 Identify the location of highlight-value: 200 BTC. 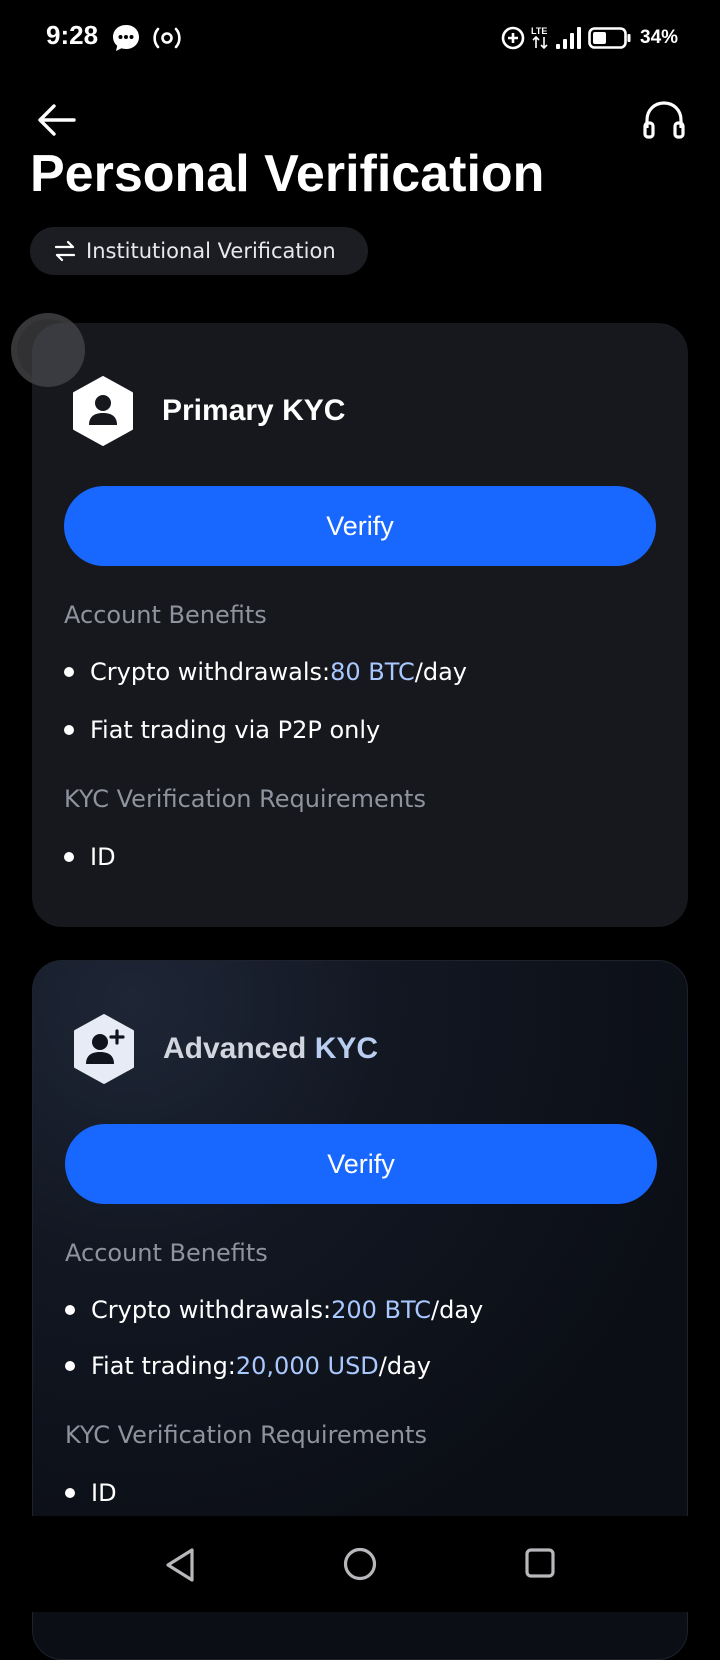
(381, 1310).